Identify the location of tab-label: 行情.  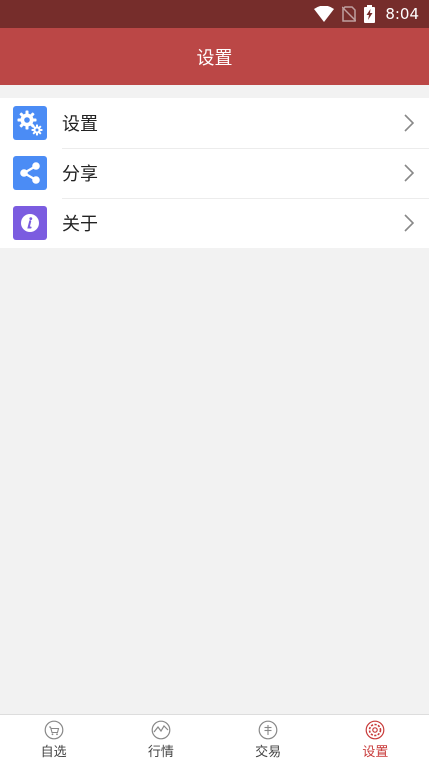
(160, 752).